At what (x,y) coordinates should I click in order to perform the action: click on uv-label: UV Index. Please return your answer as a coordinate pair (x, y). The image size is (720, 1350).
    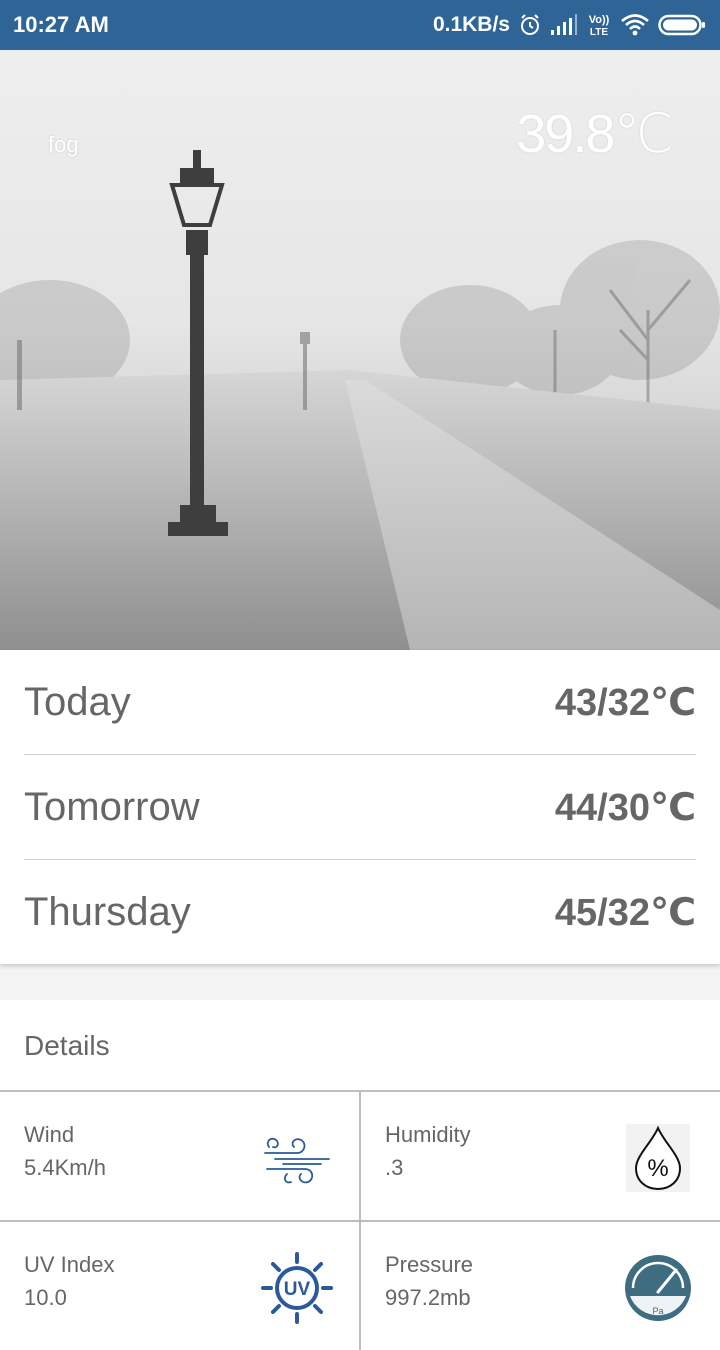
    Looking at the image, I should click on (69, 1264).